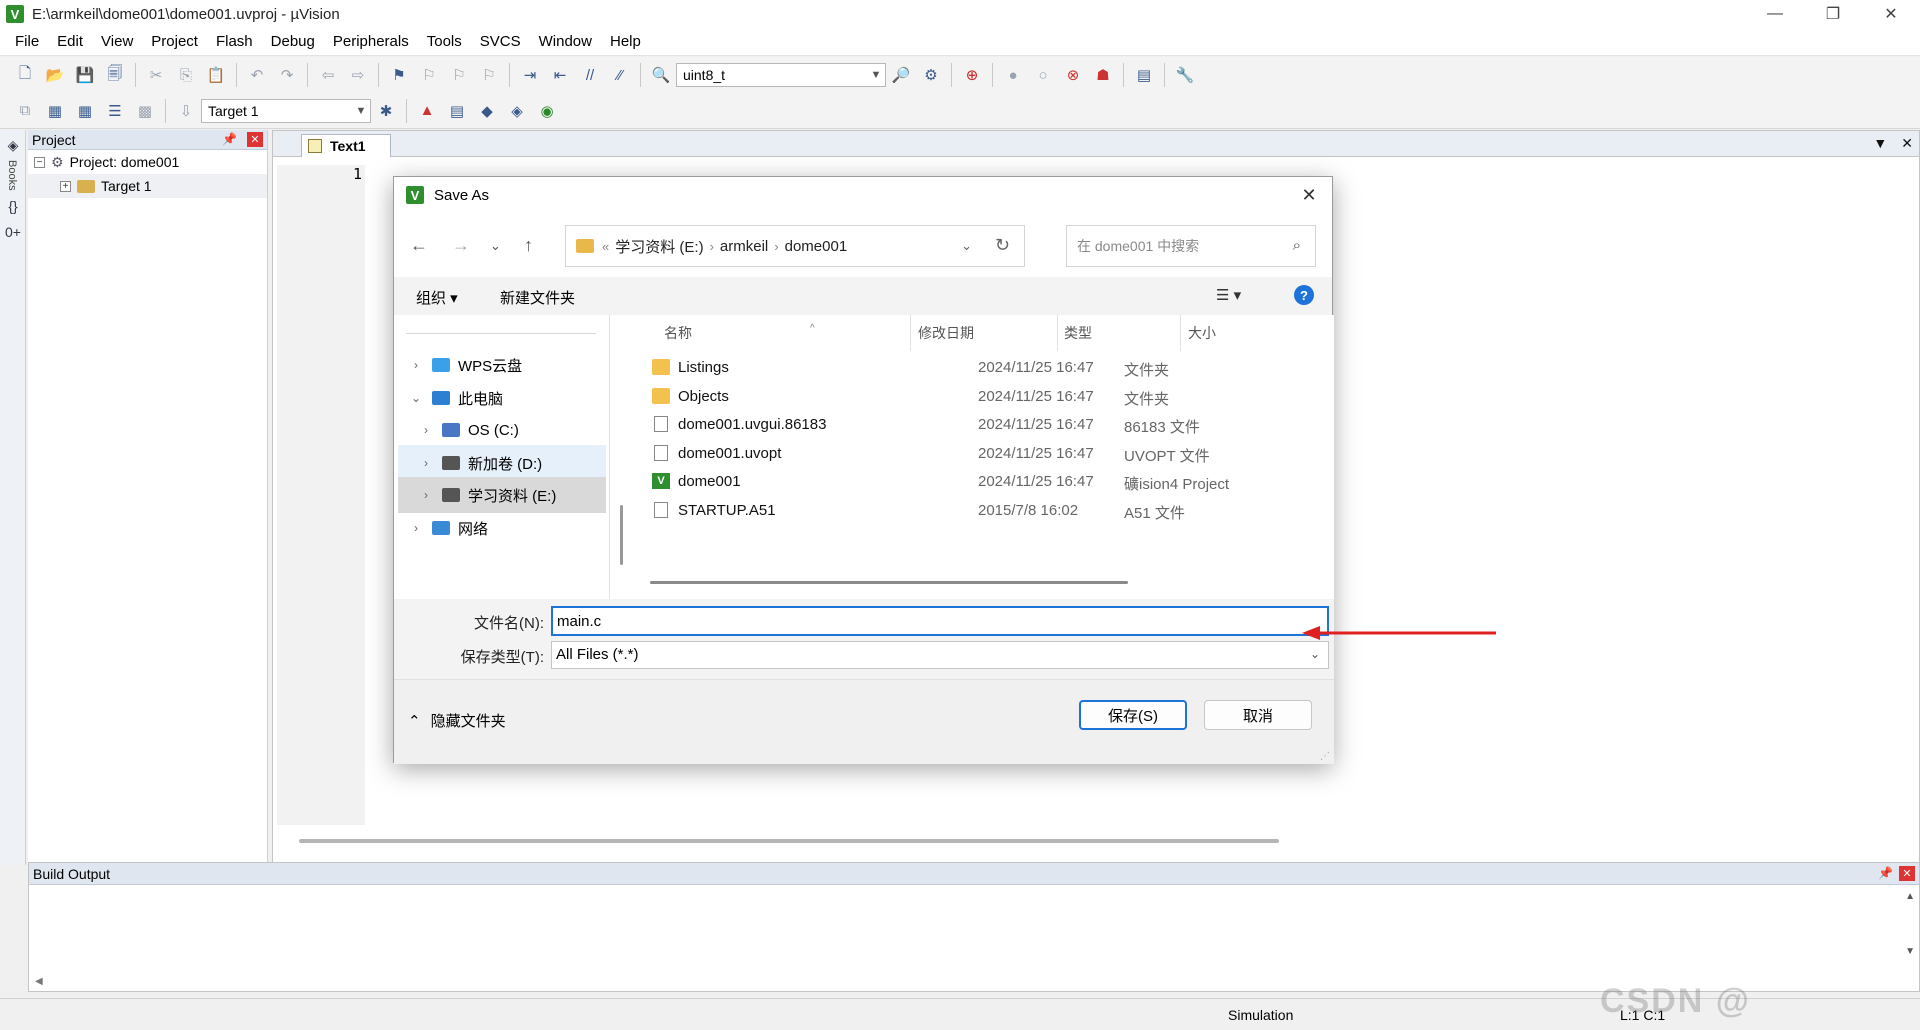 The height and width of the screenshot is (1030, 1920). Describe the element at coordinates (983, 511) in the screenshot. I see `file-row: STARTUP.A51 2015/7/8 16:02 A51 文件` at that location.